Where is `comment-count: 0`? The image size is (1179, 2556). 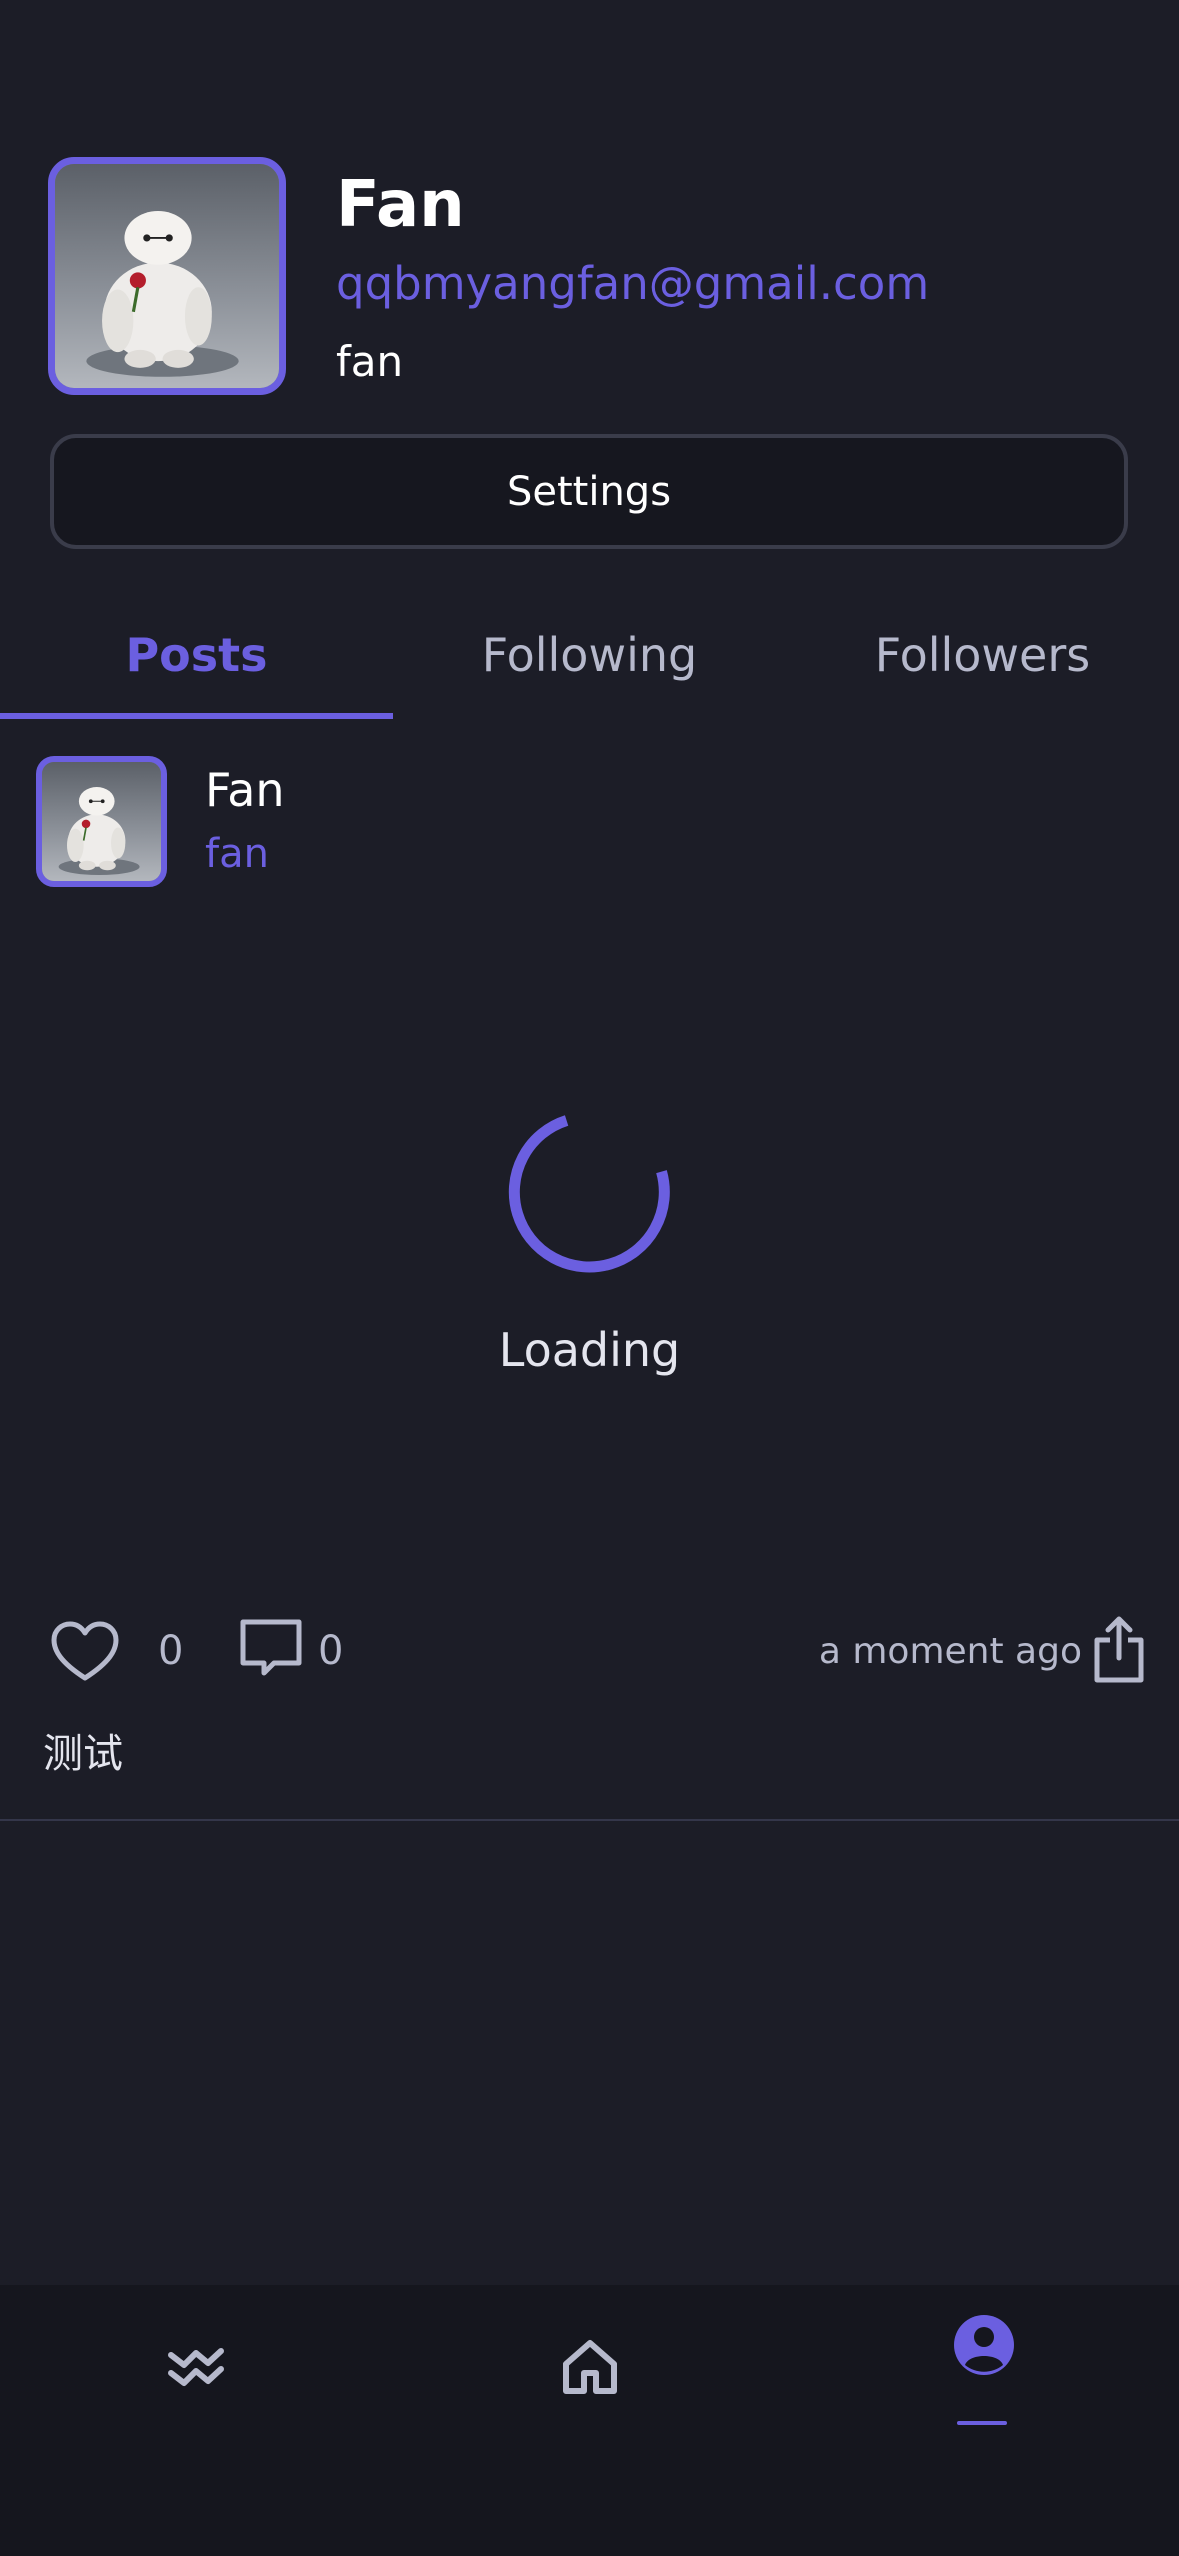
comment-count: 0 is located at coordinates (331, 1651).